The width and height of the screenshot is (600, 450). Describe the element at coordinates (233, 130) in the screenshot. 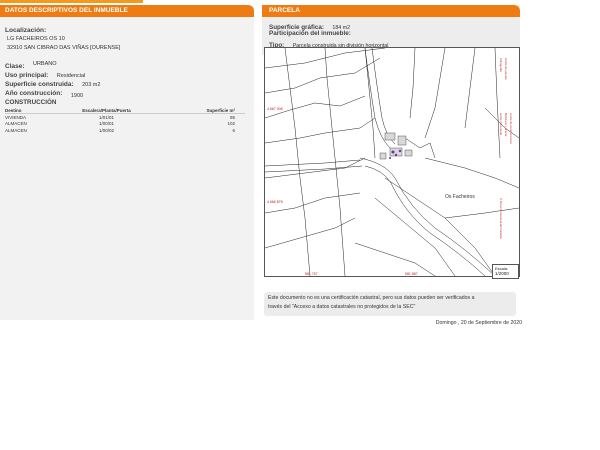

I see `table-cell-superficie: 6` at that location.